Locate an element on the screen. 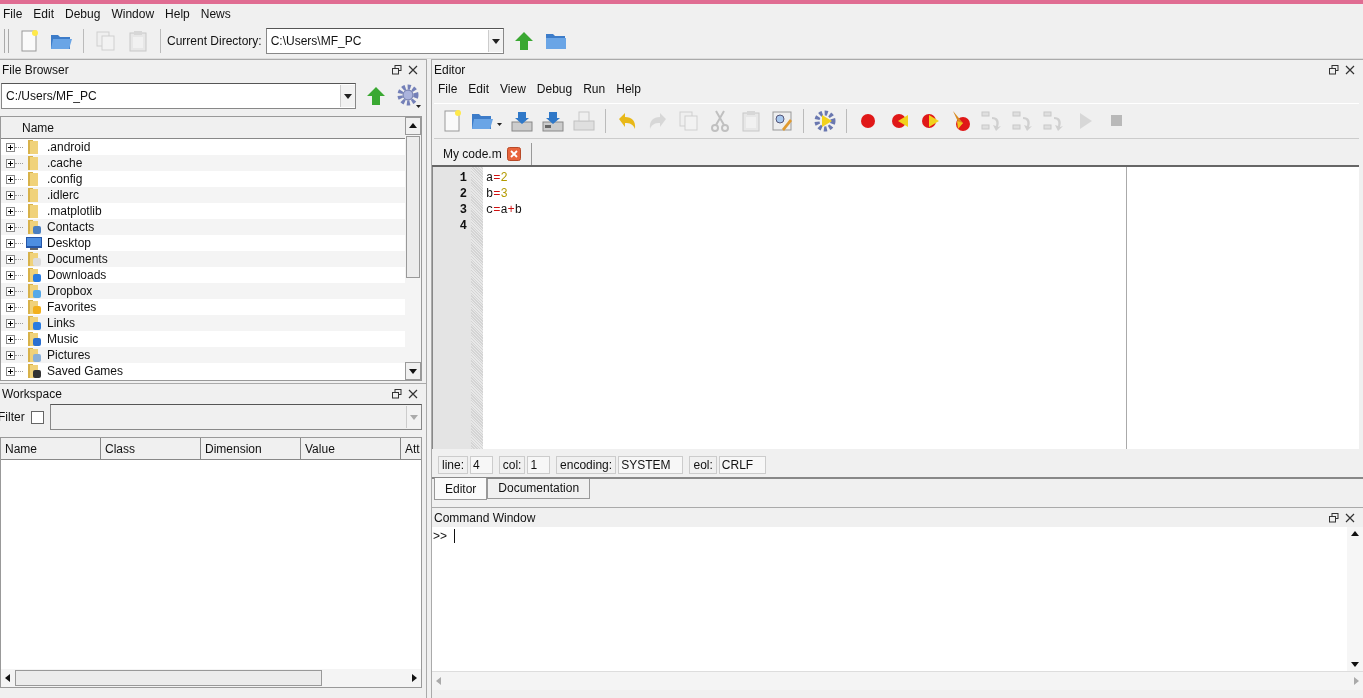 The image size is (1363, 698). status-value: CRLF is located at coordinates (742, 465).